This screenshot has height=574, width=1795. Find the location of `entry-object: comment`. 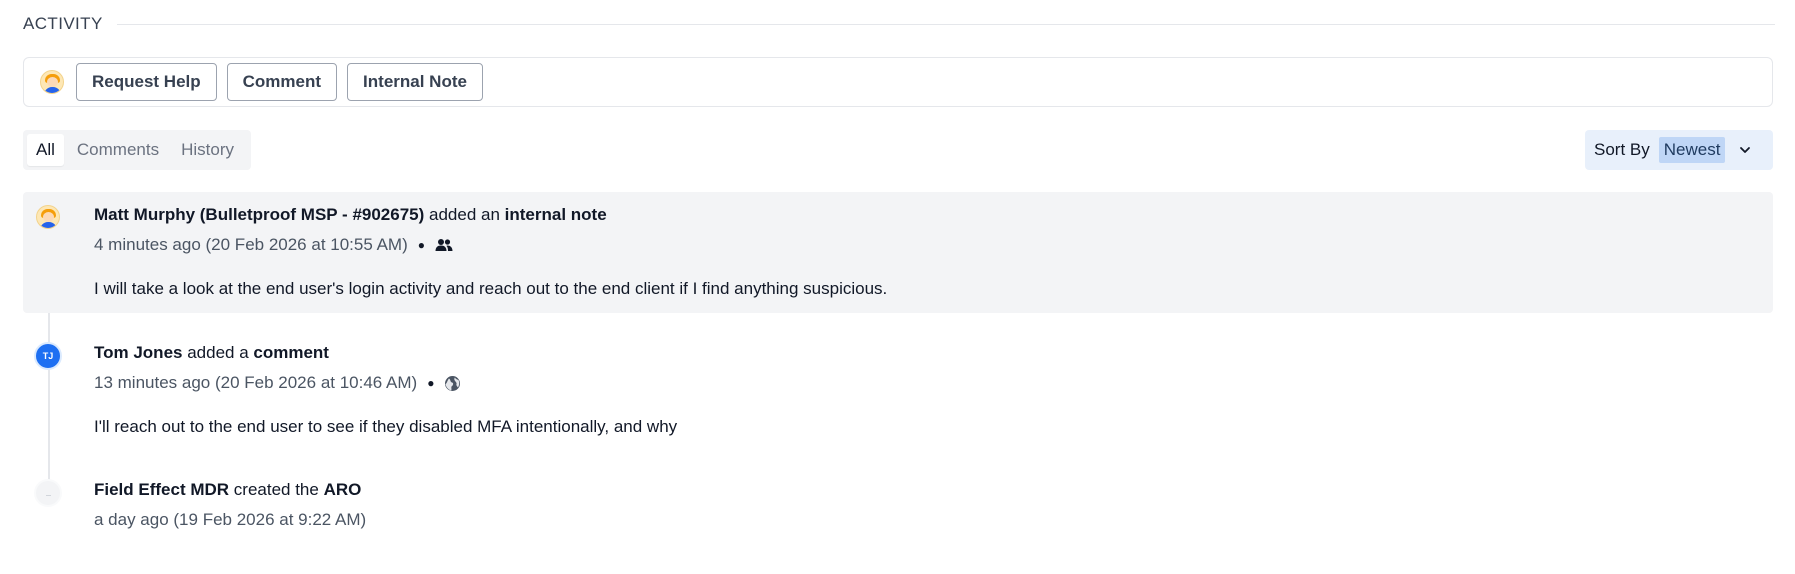

entry-object: comment is located at coordinates (291, 352).